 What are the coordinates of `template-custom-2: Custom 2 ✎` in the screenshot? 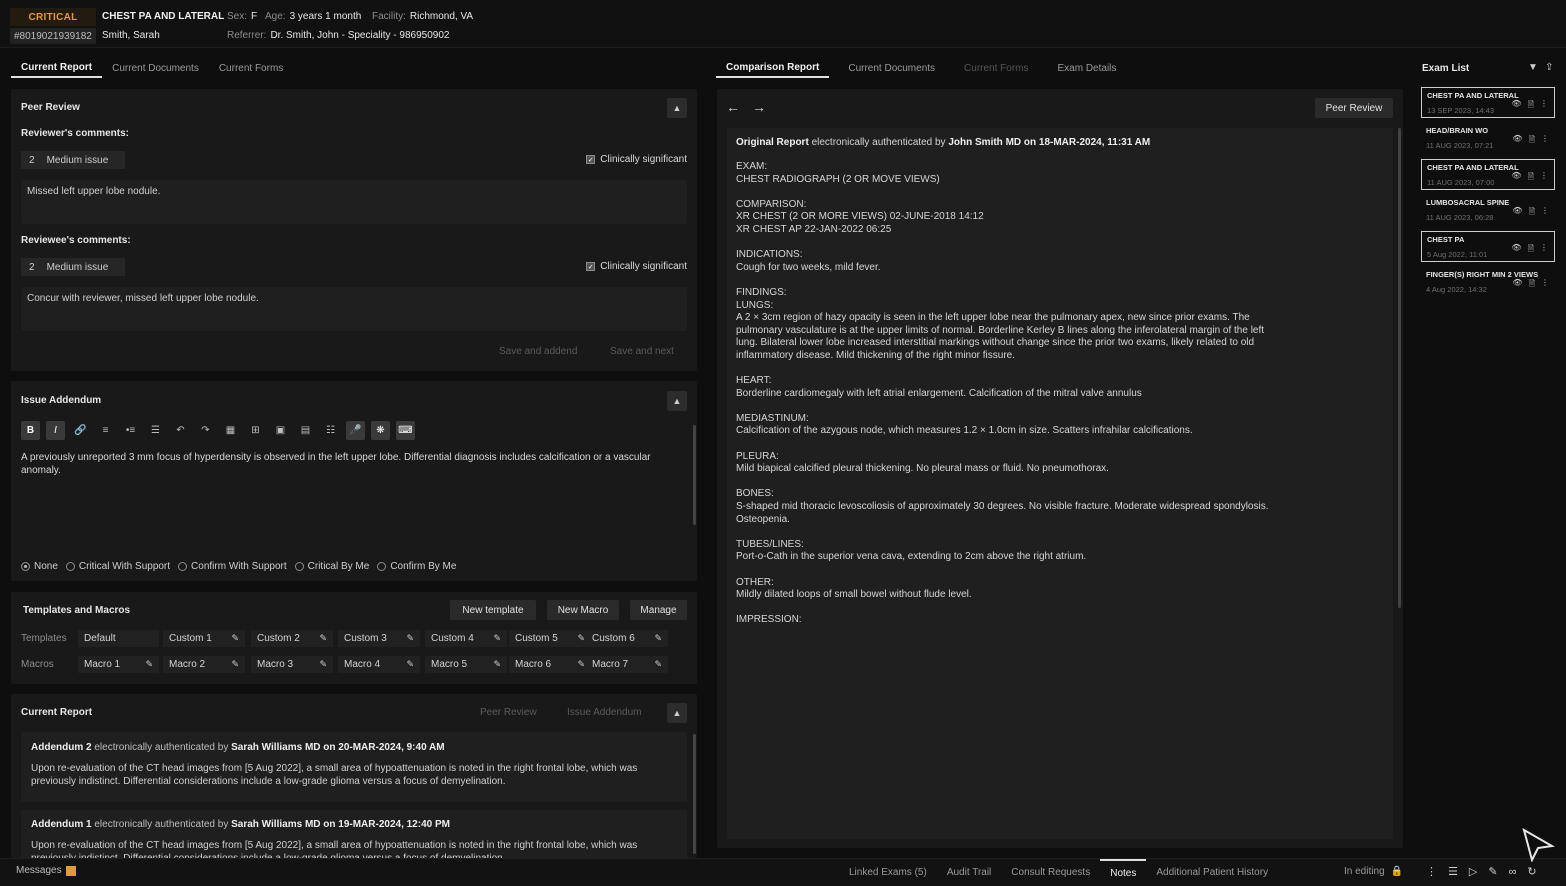 It's located at (292, 638).